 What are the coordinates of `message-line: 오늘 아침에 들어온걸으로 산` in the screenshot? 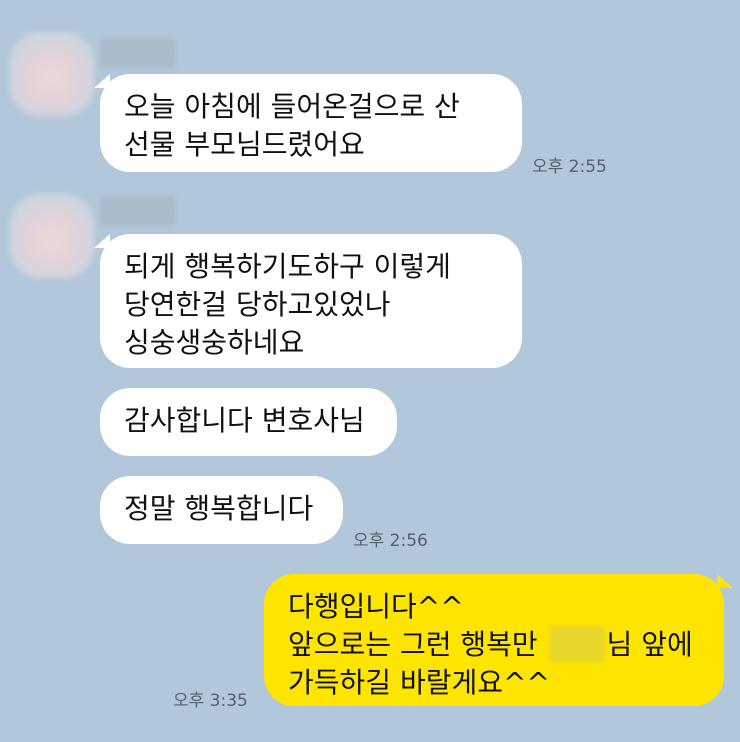 It's located at (292, 106).